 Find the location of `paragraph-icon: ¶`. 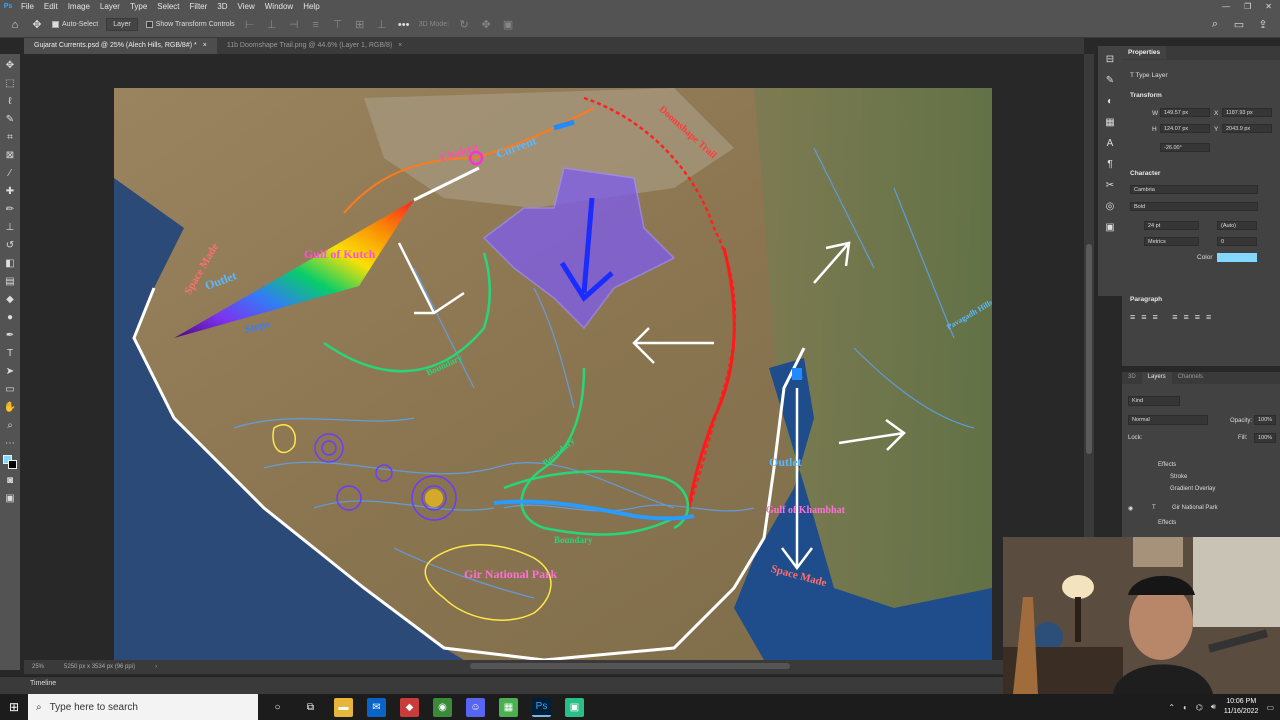

paragraph-icon: ¶ is located at coordinates (1110, 164).